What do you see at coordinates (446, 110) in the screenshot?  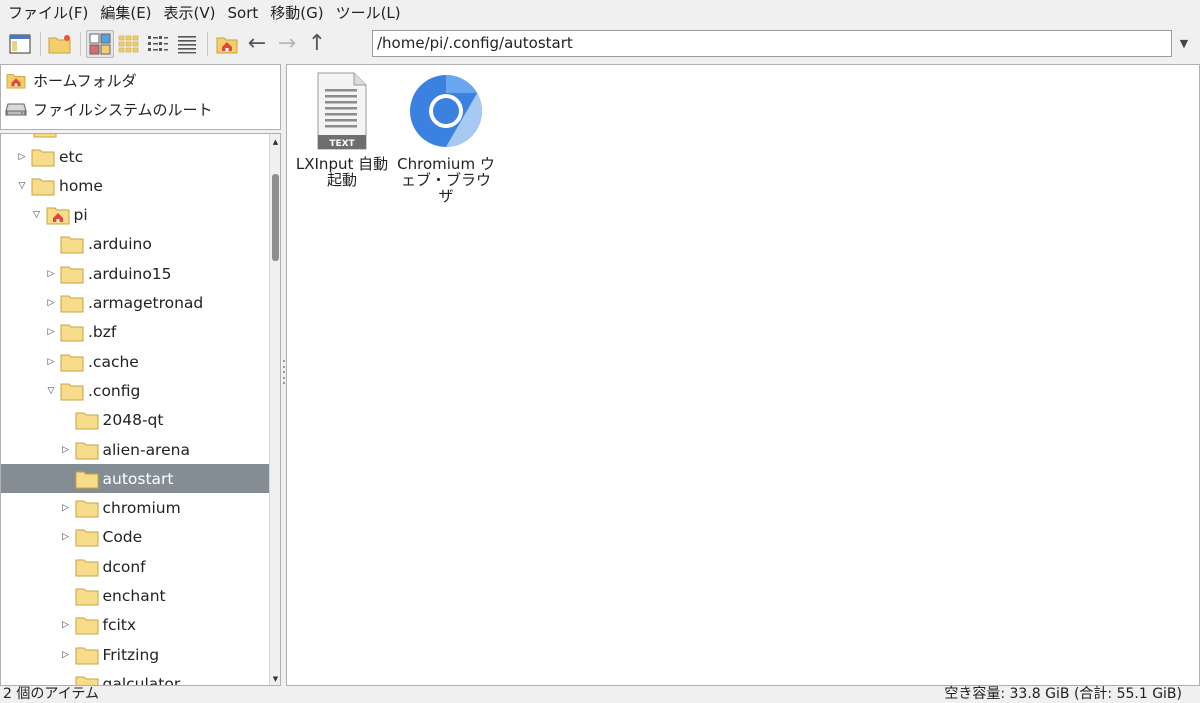 I see `chromium-icon` at bounding box center [446, 110].